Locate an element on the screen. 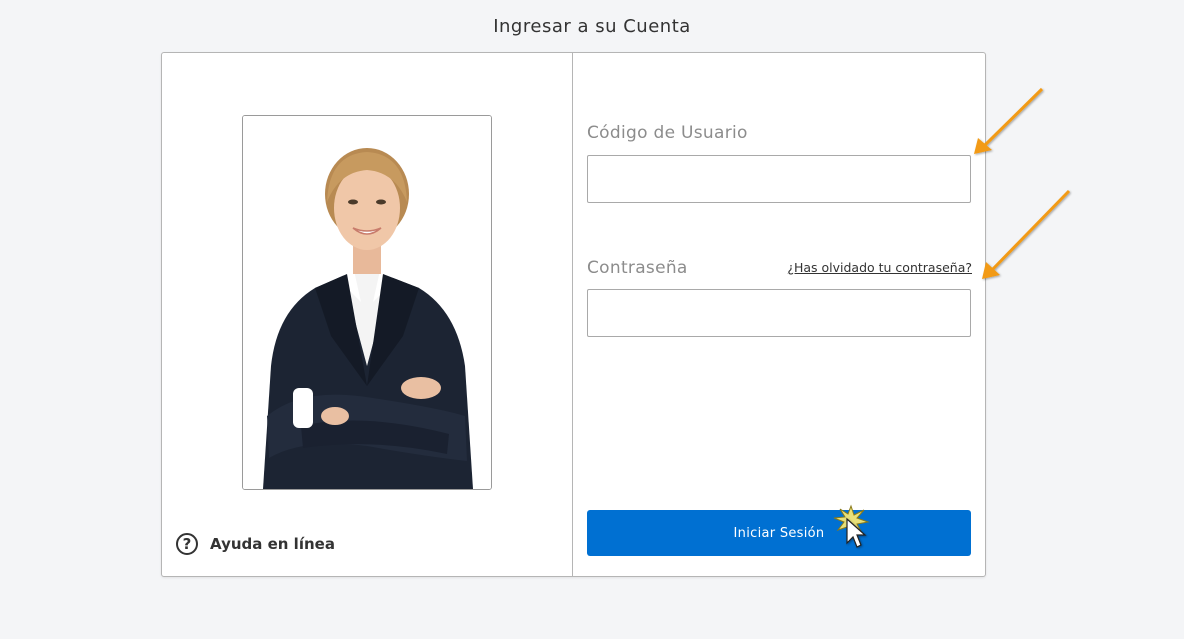  arrow-icon is located at coordinates (1026, 234).